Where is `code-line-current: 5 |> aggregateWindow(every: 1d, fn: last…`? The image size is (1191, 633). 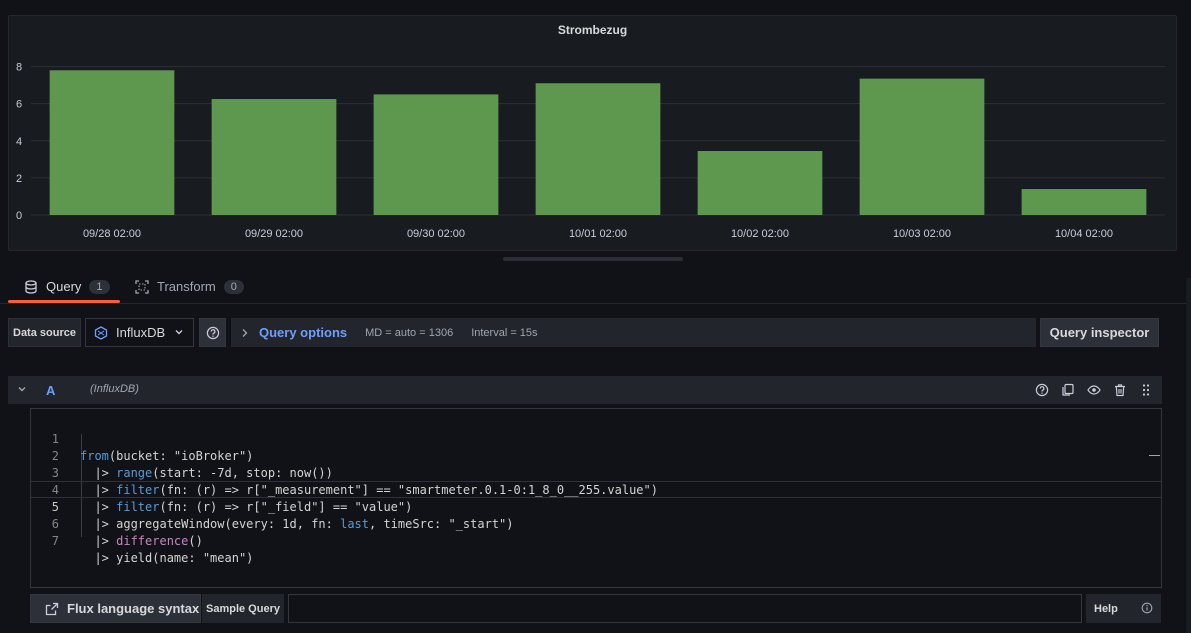 code-line-current: 5 |> aggregateWindow(every: 1d, fn: last… is located at coordinates (596, 506).